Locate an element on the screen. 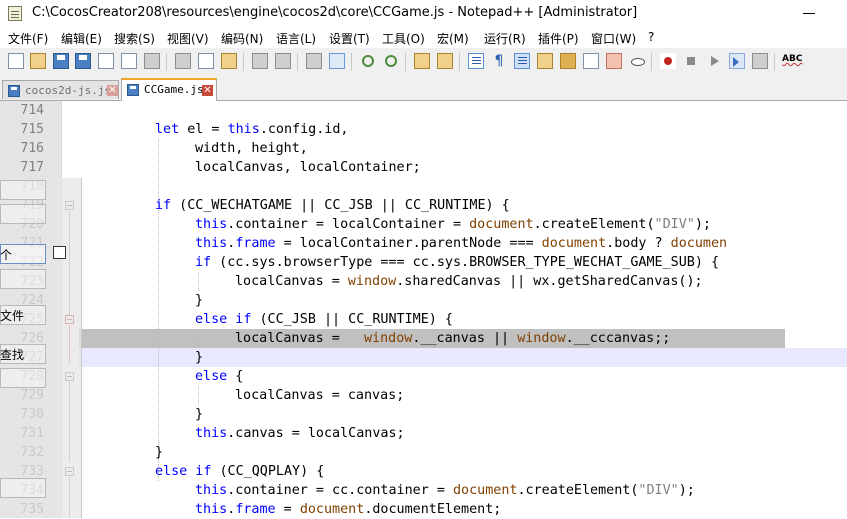 This screenshot has height=519, width=847. menu-help: ? is located at coordinates (651, 37).